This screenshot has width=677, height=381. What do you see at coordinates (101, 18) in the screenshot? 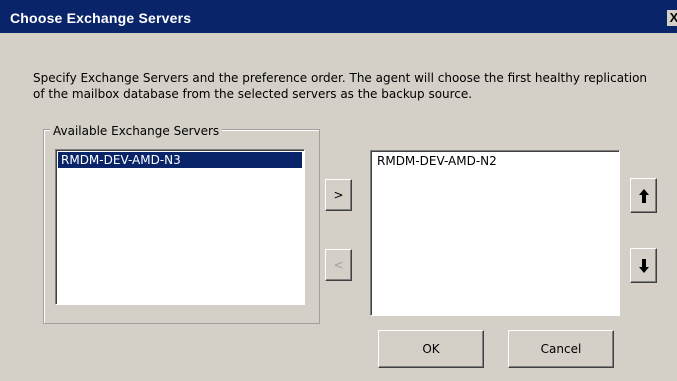
I see `dialog-title: Choose Exchange Servers` at bounding box center [101, 18].